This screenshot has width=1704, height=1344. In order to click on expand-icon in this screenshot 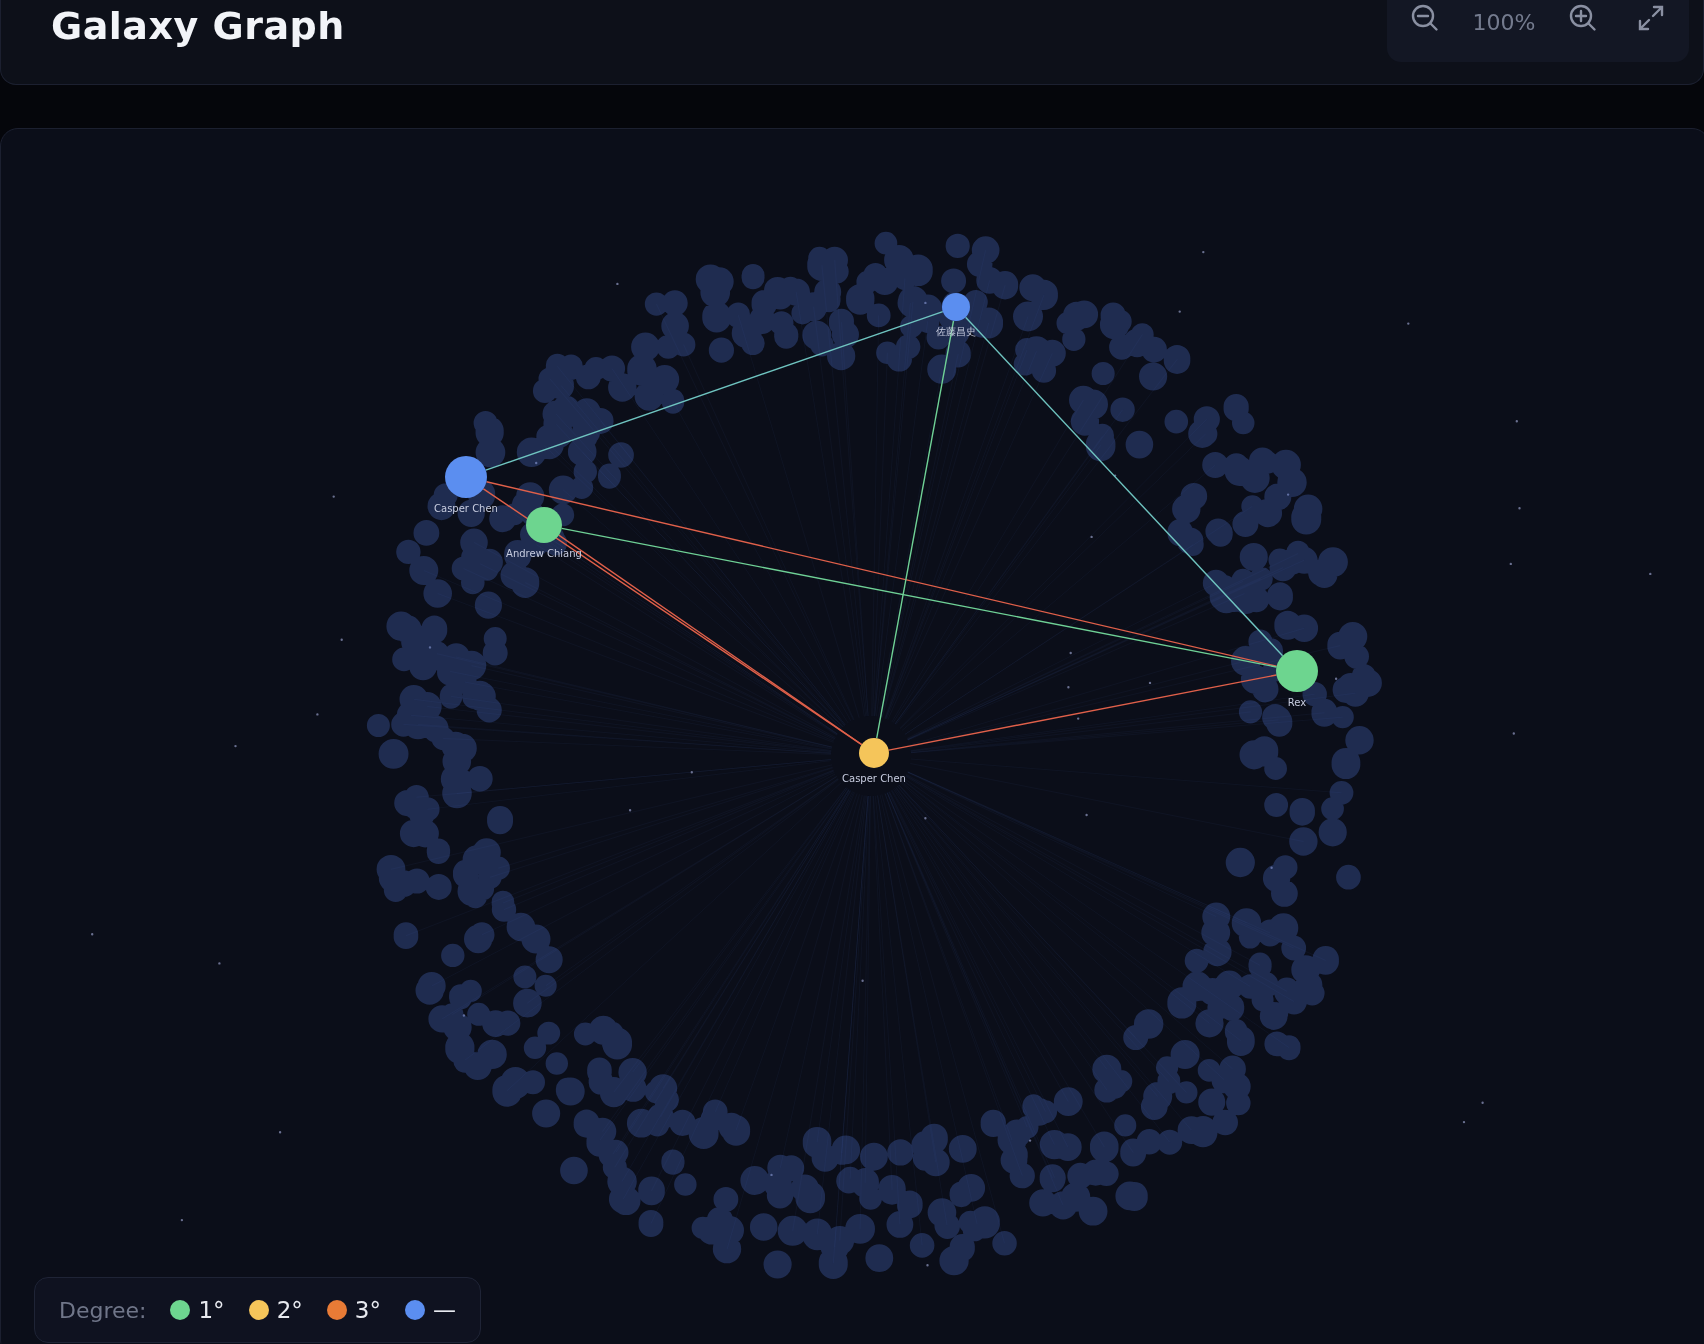, I will do `click(1651, 18)`.